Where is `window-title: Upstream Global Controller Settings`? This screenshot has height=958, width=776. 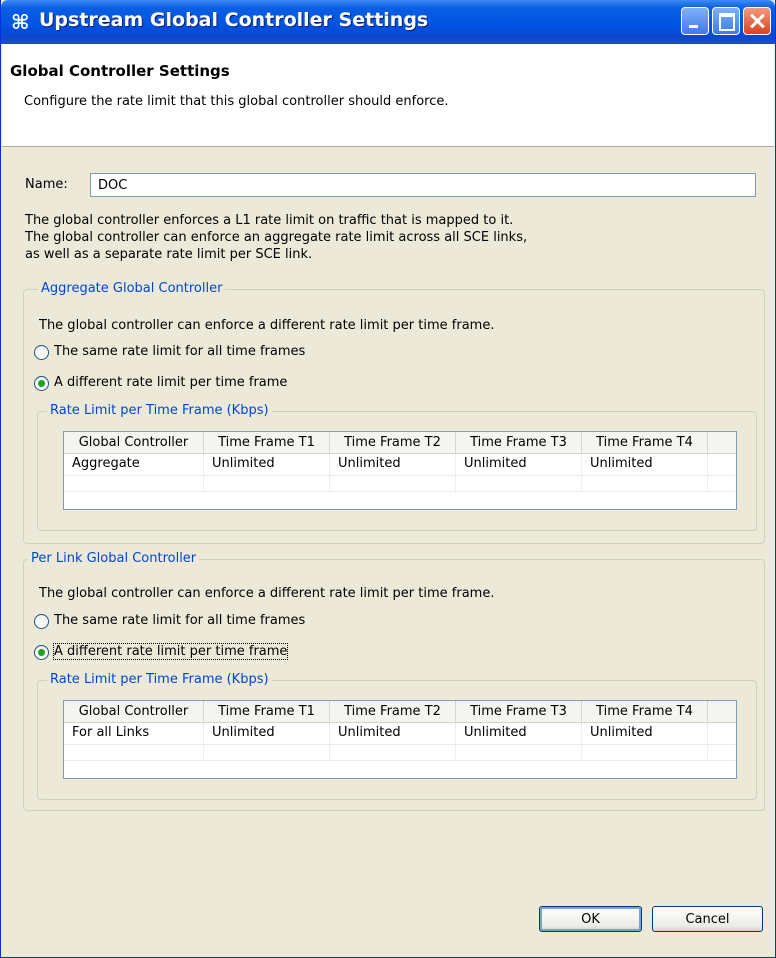
window-title: Upstream Global Controller Settings is located at coordinates (234, 20).